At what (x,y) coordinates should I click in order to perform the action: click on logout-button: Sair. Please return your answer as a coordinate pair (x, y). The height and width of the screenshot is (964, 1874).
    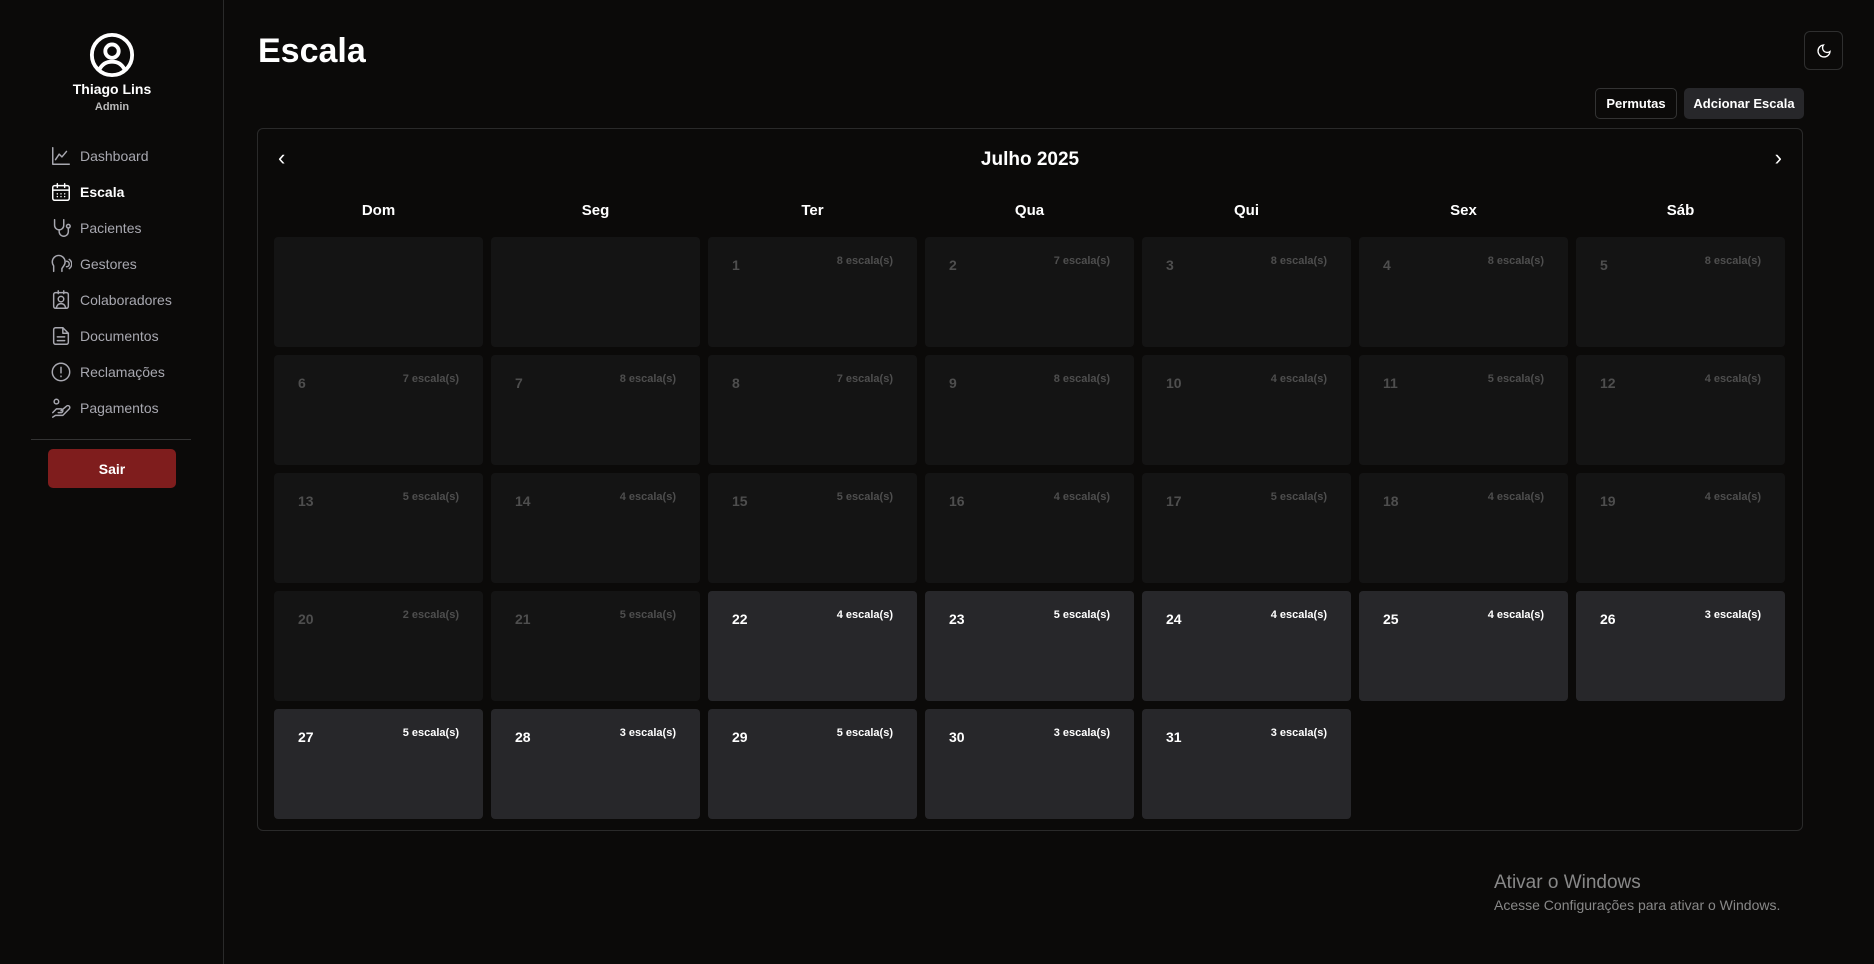
    Looking at the image, I should click on (112, 468).